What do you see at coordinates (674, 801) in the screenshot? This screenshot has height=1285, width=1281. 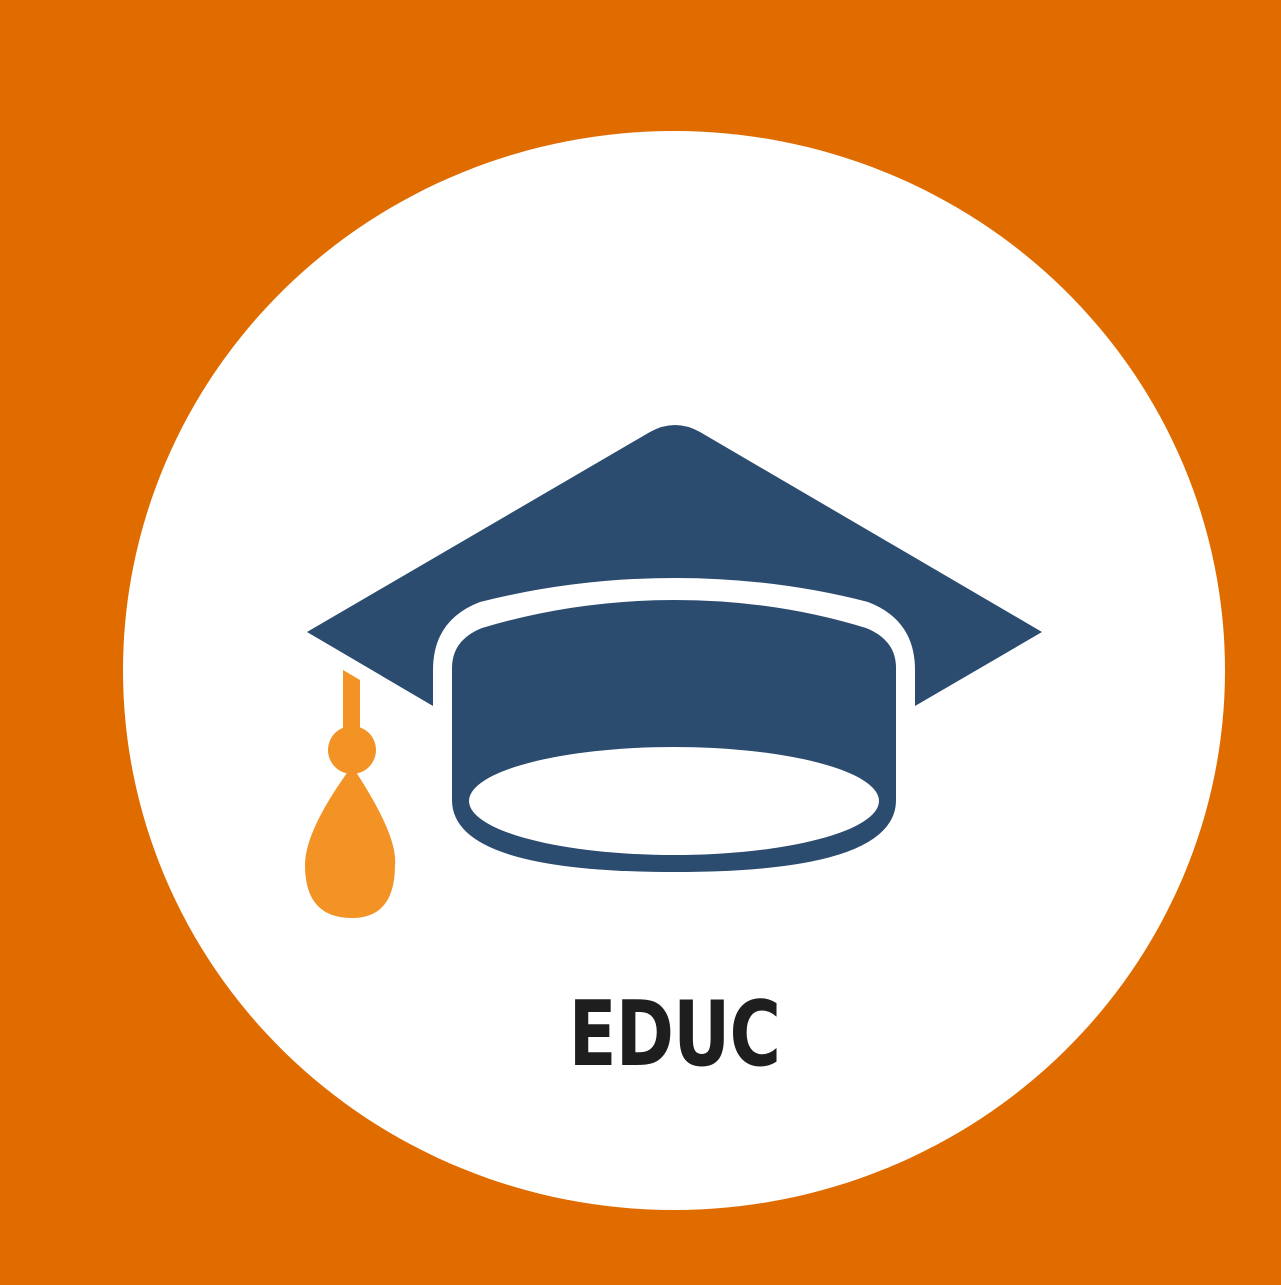 I see `cap-opening` at bounding box center [674, 801].